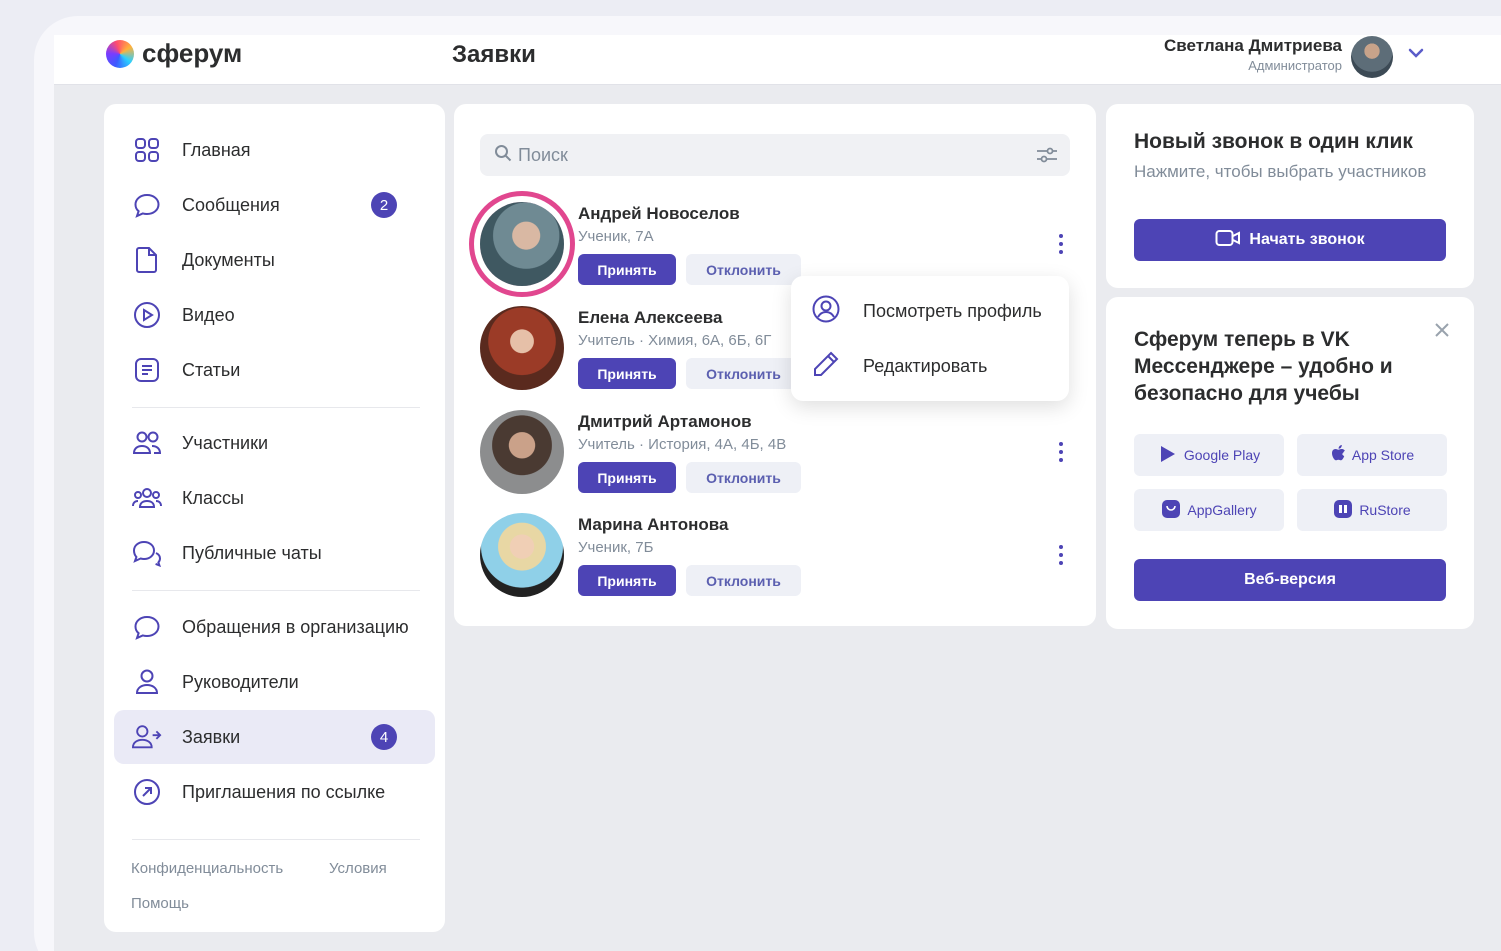 The width and height of the screenshot is (1501, 951). What do you see at coordinates (207, 868) in the screenshot?
I see `privacy-link: Конфиденциальность` at bounding box center [207, 868].